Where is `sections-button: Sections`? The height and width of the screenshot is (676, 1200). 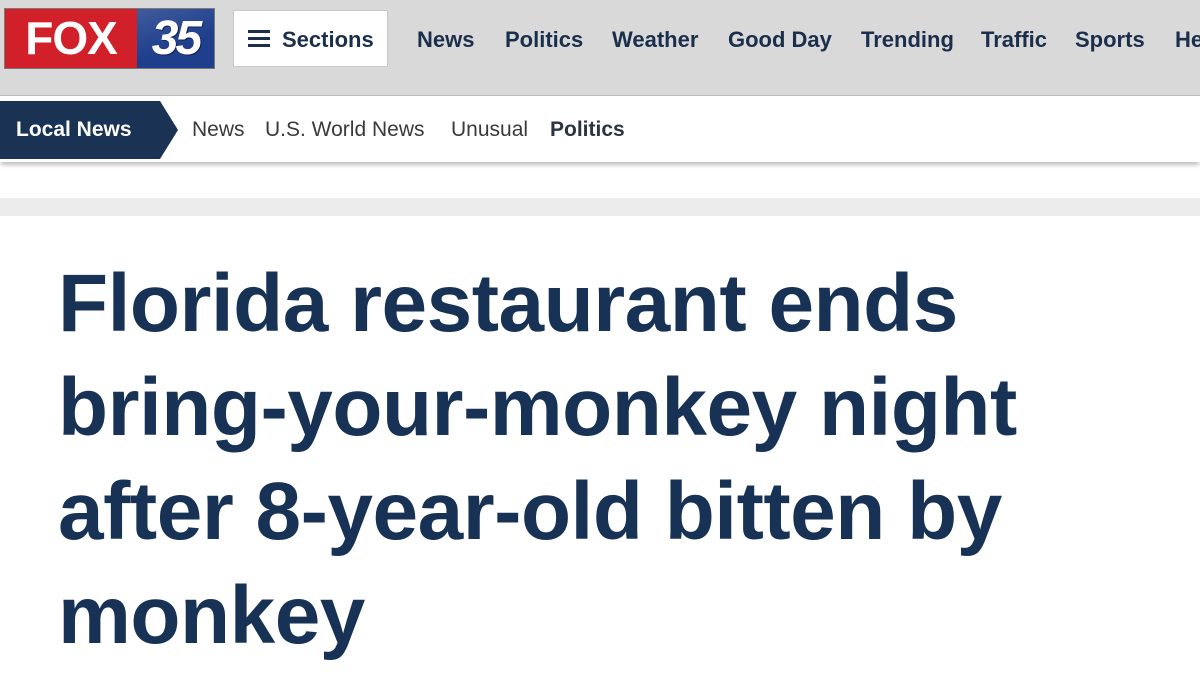
sections-button: Sections is located at coordinates (310, 38).